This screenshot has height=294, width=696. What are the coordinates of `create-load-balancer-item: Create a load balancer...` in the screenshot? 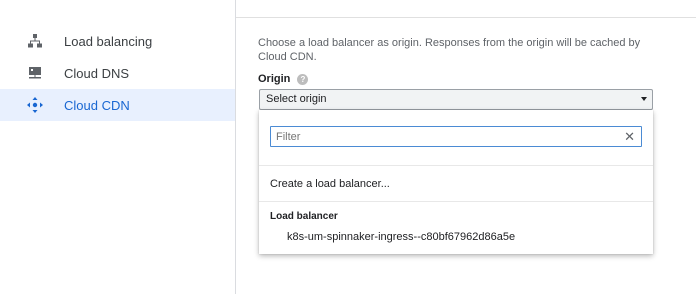 It's located at (330, 184).